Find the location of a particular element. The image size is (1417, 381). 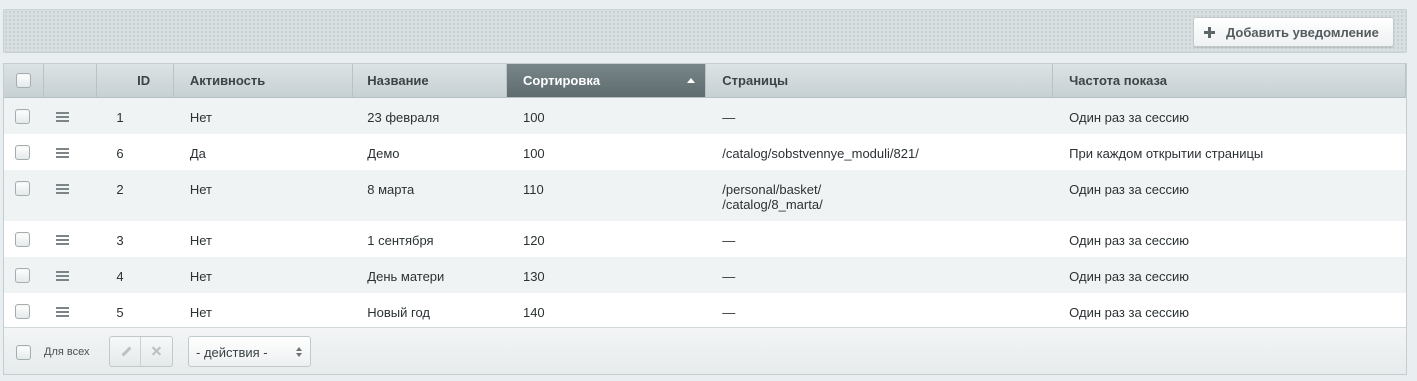

cell-name: Новый год is located at coordinates (399, 312).